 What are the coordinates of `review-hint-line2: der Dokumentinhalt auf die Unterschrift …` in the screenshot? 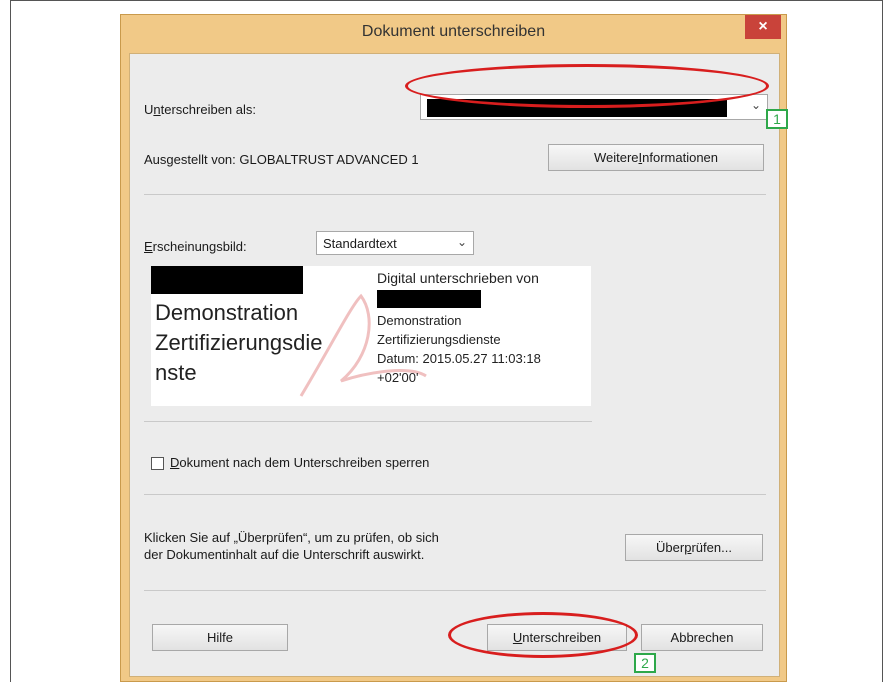 It's located at (284, 554).